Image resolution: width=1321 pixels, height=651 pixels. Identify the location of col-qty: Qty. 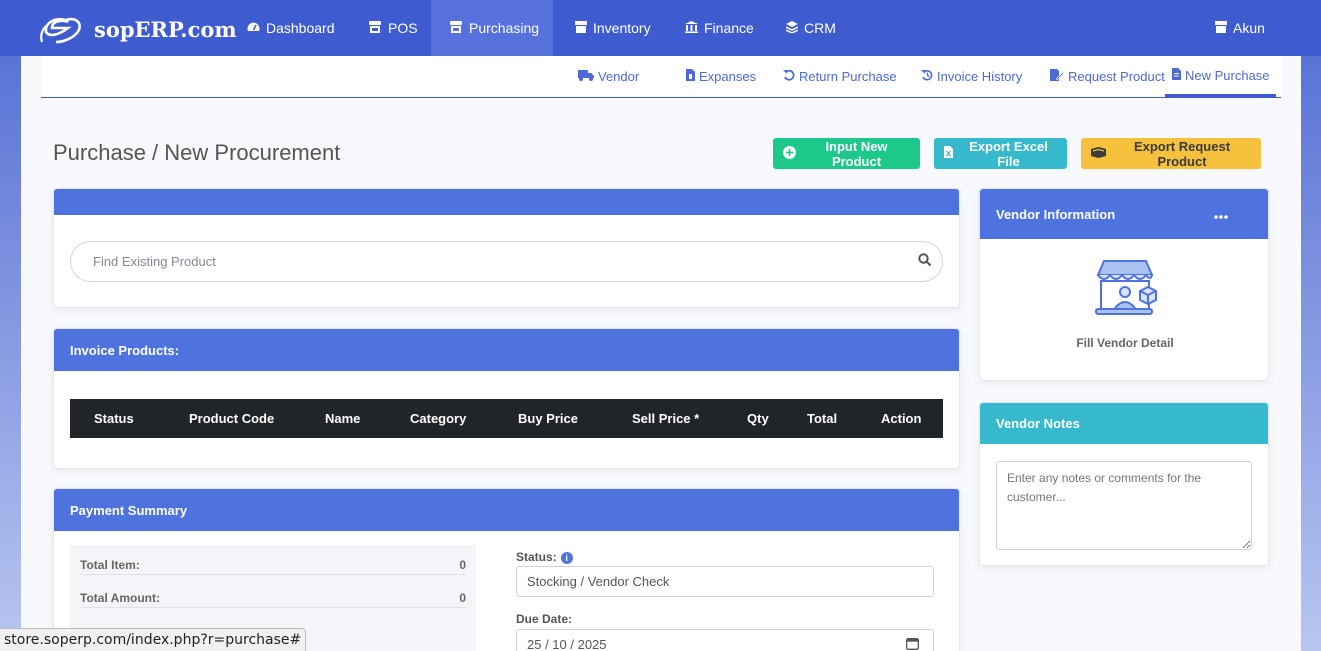
(758, 418).